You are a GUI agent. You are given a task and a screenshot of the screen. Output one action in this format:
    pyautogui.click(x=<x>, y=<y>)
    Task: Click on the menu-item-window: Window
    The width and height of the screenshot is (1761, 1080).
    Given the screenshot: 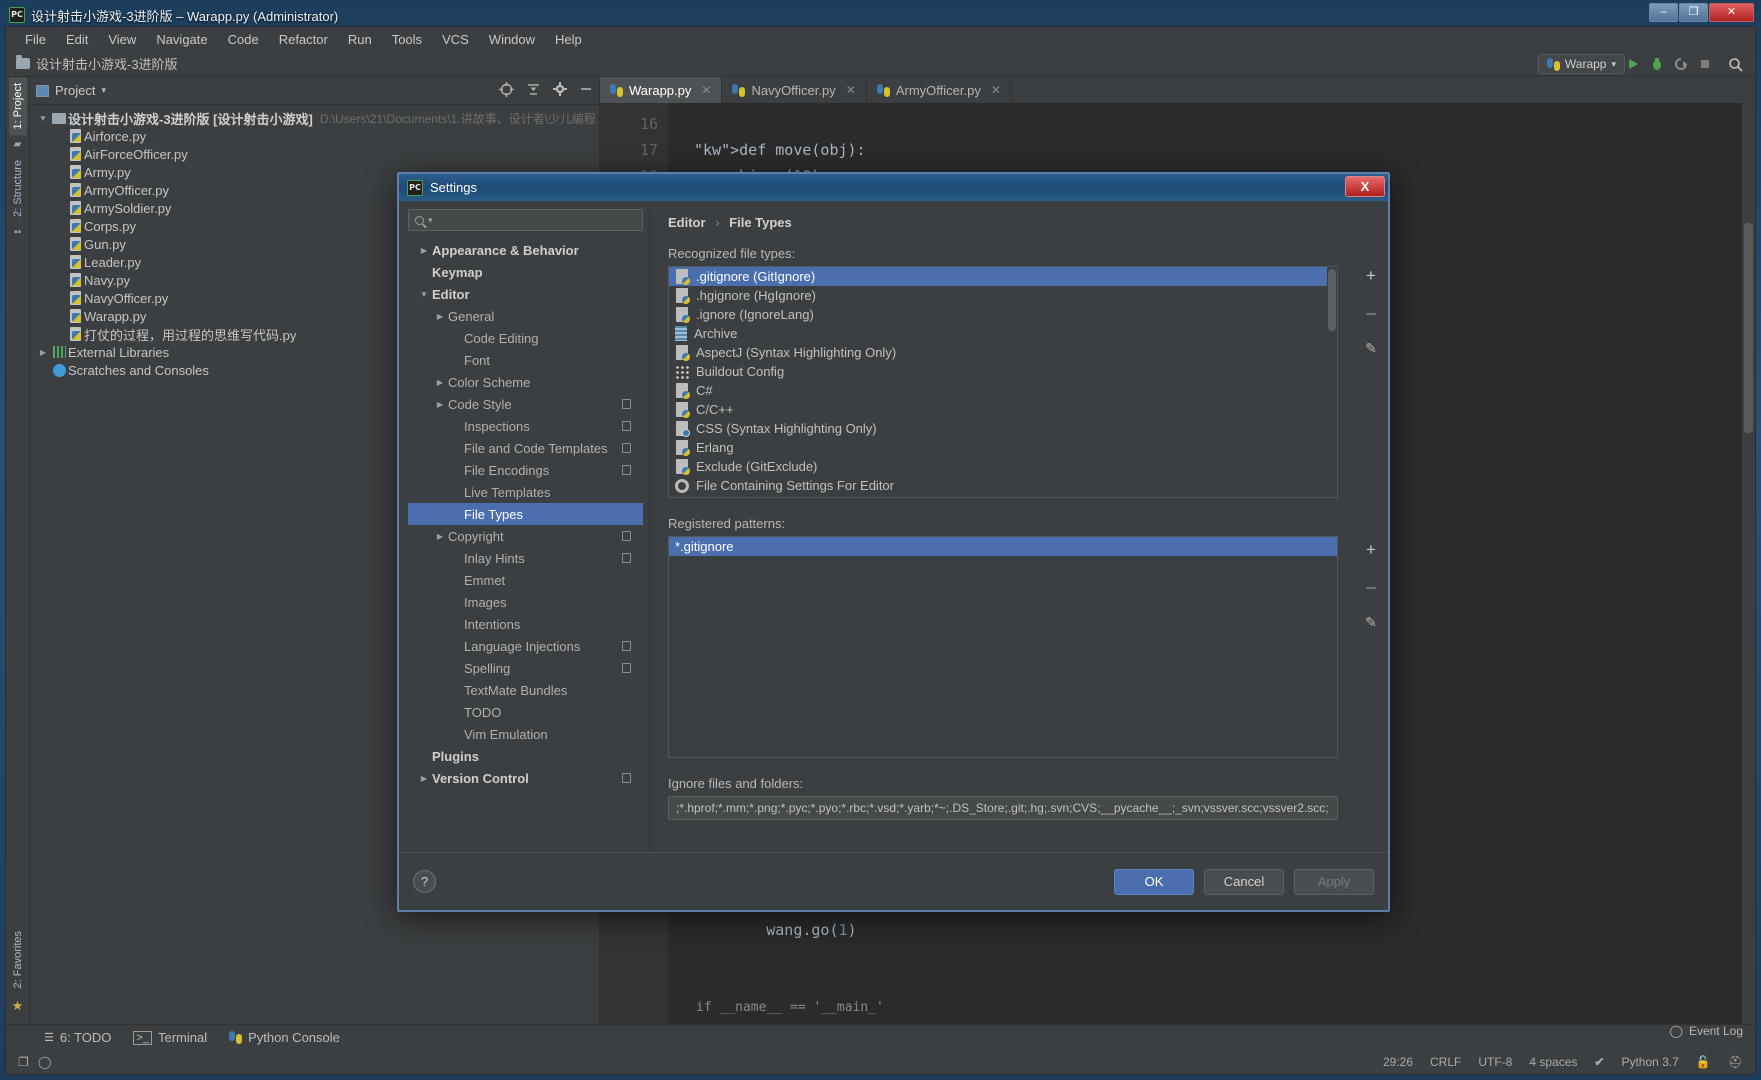 What is the action you would take?
    pyautogui.click(x=512, y=39)
    